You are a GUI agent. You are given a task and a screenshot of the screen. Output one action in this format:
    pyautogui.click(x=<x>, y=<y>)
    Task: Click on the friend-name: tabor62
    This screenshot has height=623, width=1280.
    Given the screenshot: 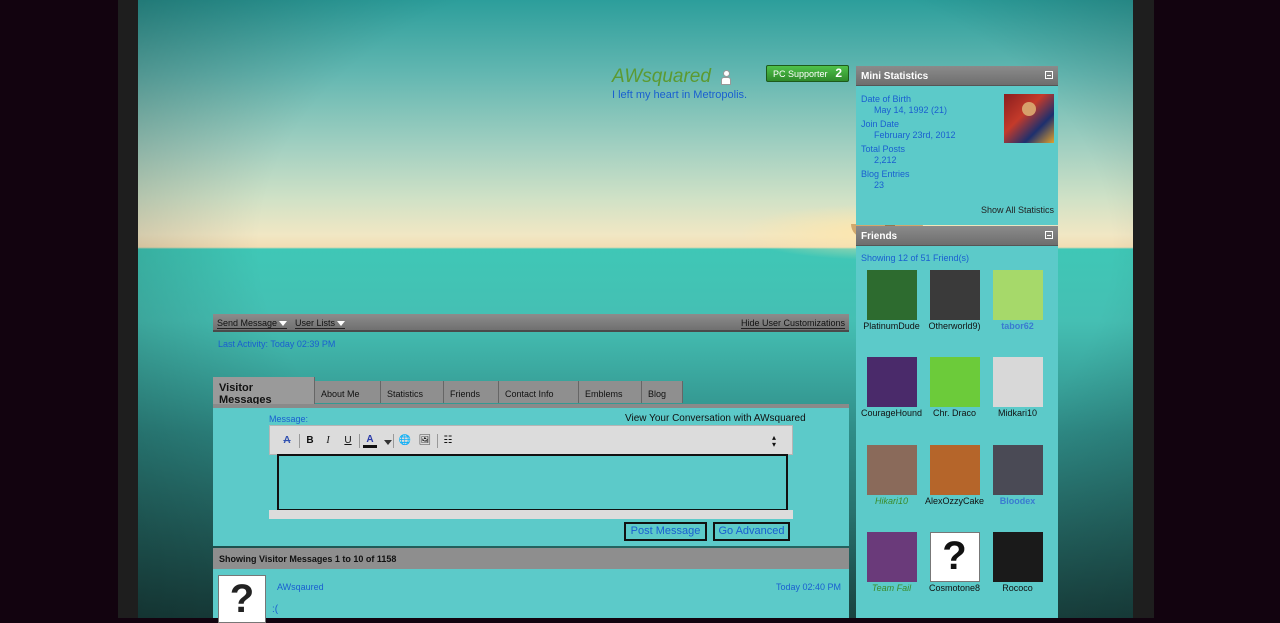 What is the action you would take?
    pyautogui.click(x=1017, y=326)
    